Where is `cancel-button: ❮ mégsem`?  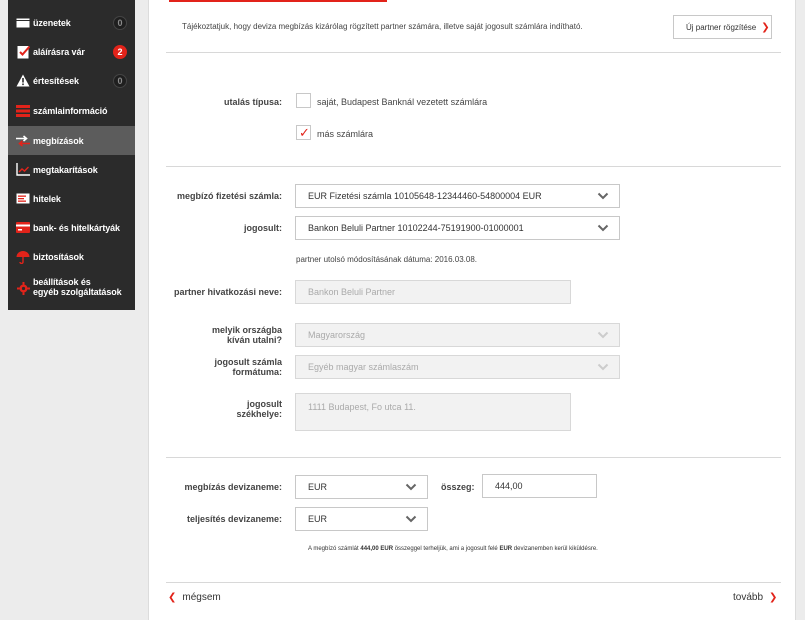 cancel-button: ❮ mégsem is located at coordinates (194, 597).